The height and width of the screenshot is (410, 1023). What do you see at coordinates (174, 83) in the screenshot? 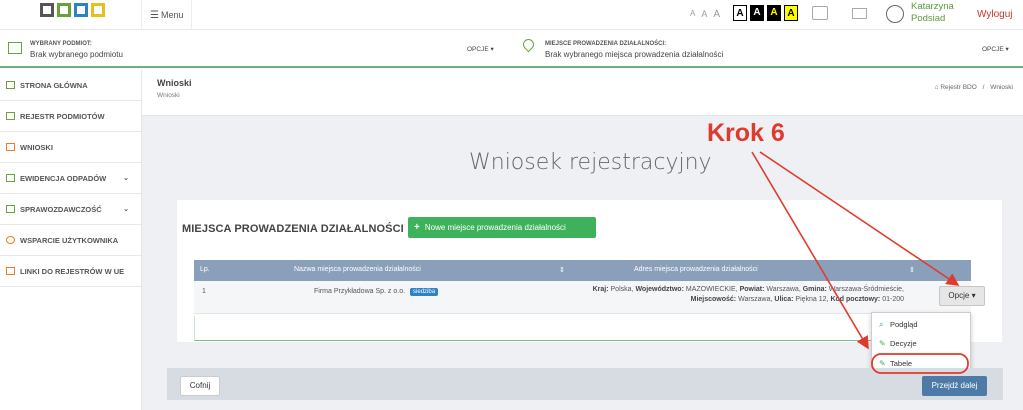
I see `page-heading: Wnioski` at bounding box center [174, 83].